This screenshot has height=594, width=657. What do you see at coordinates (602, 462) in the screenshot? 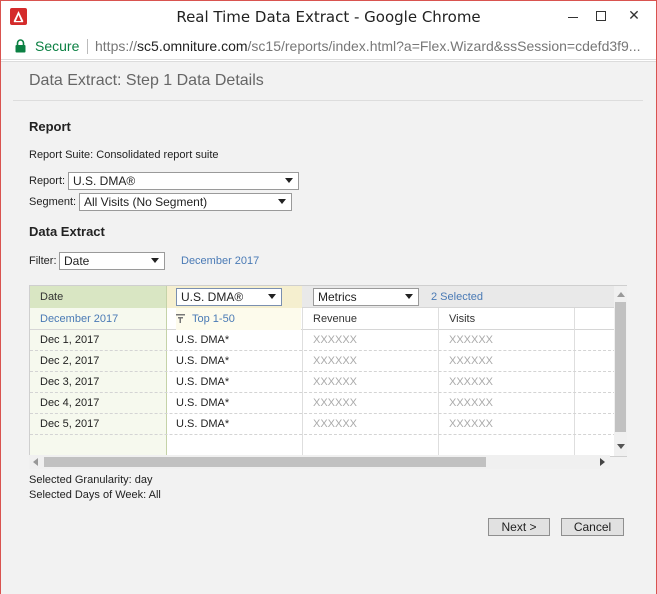
I see `scroll-right-icon` at bounding box center [602, 462].